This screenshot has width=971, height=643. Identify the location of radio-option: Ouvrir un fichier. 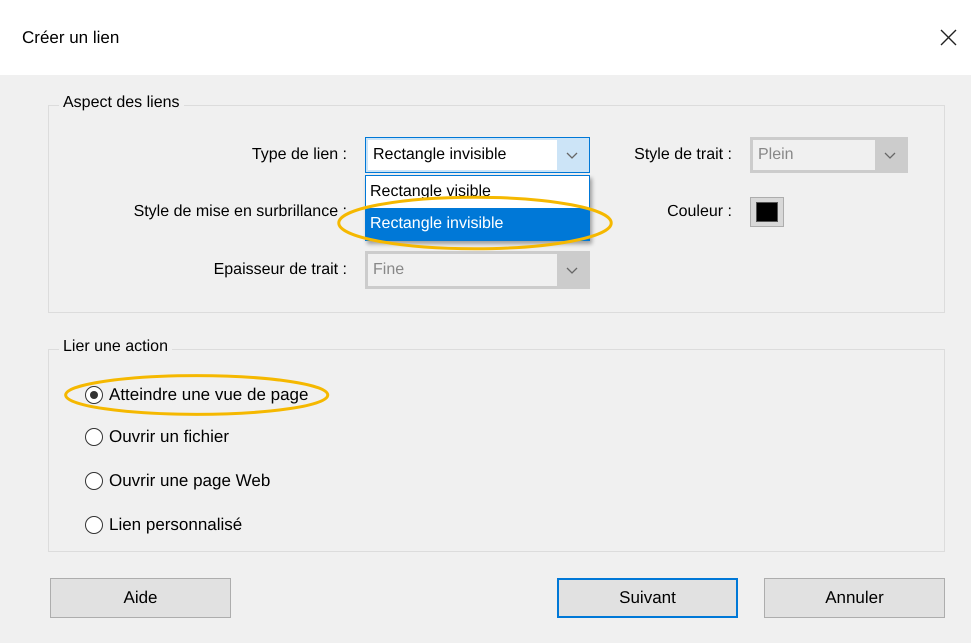
(157, 437).